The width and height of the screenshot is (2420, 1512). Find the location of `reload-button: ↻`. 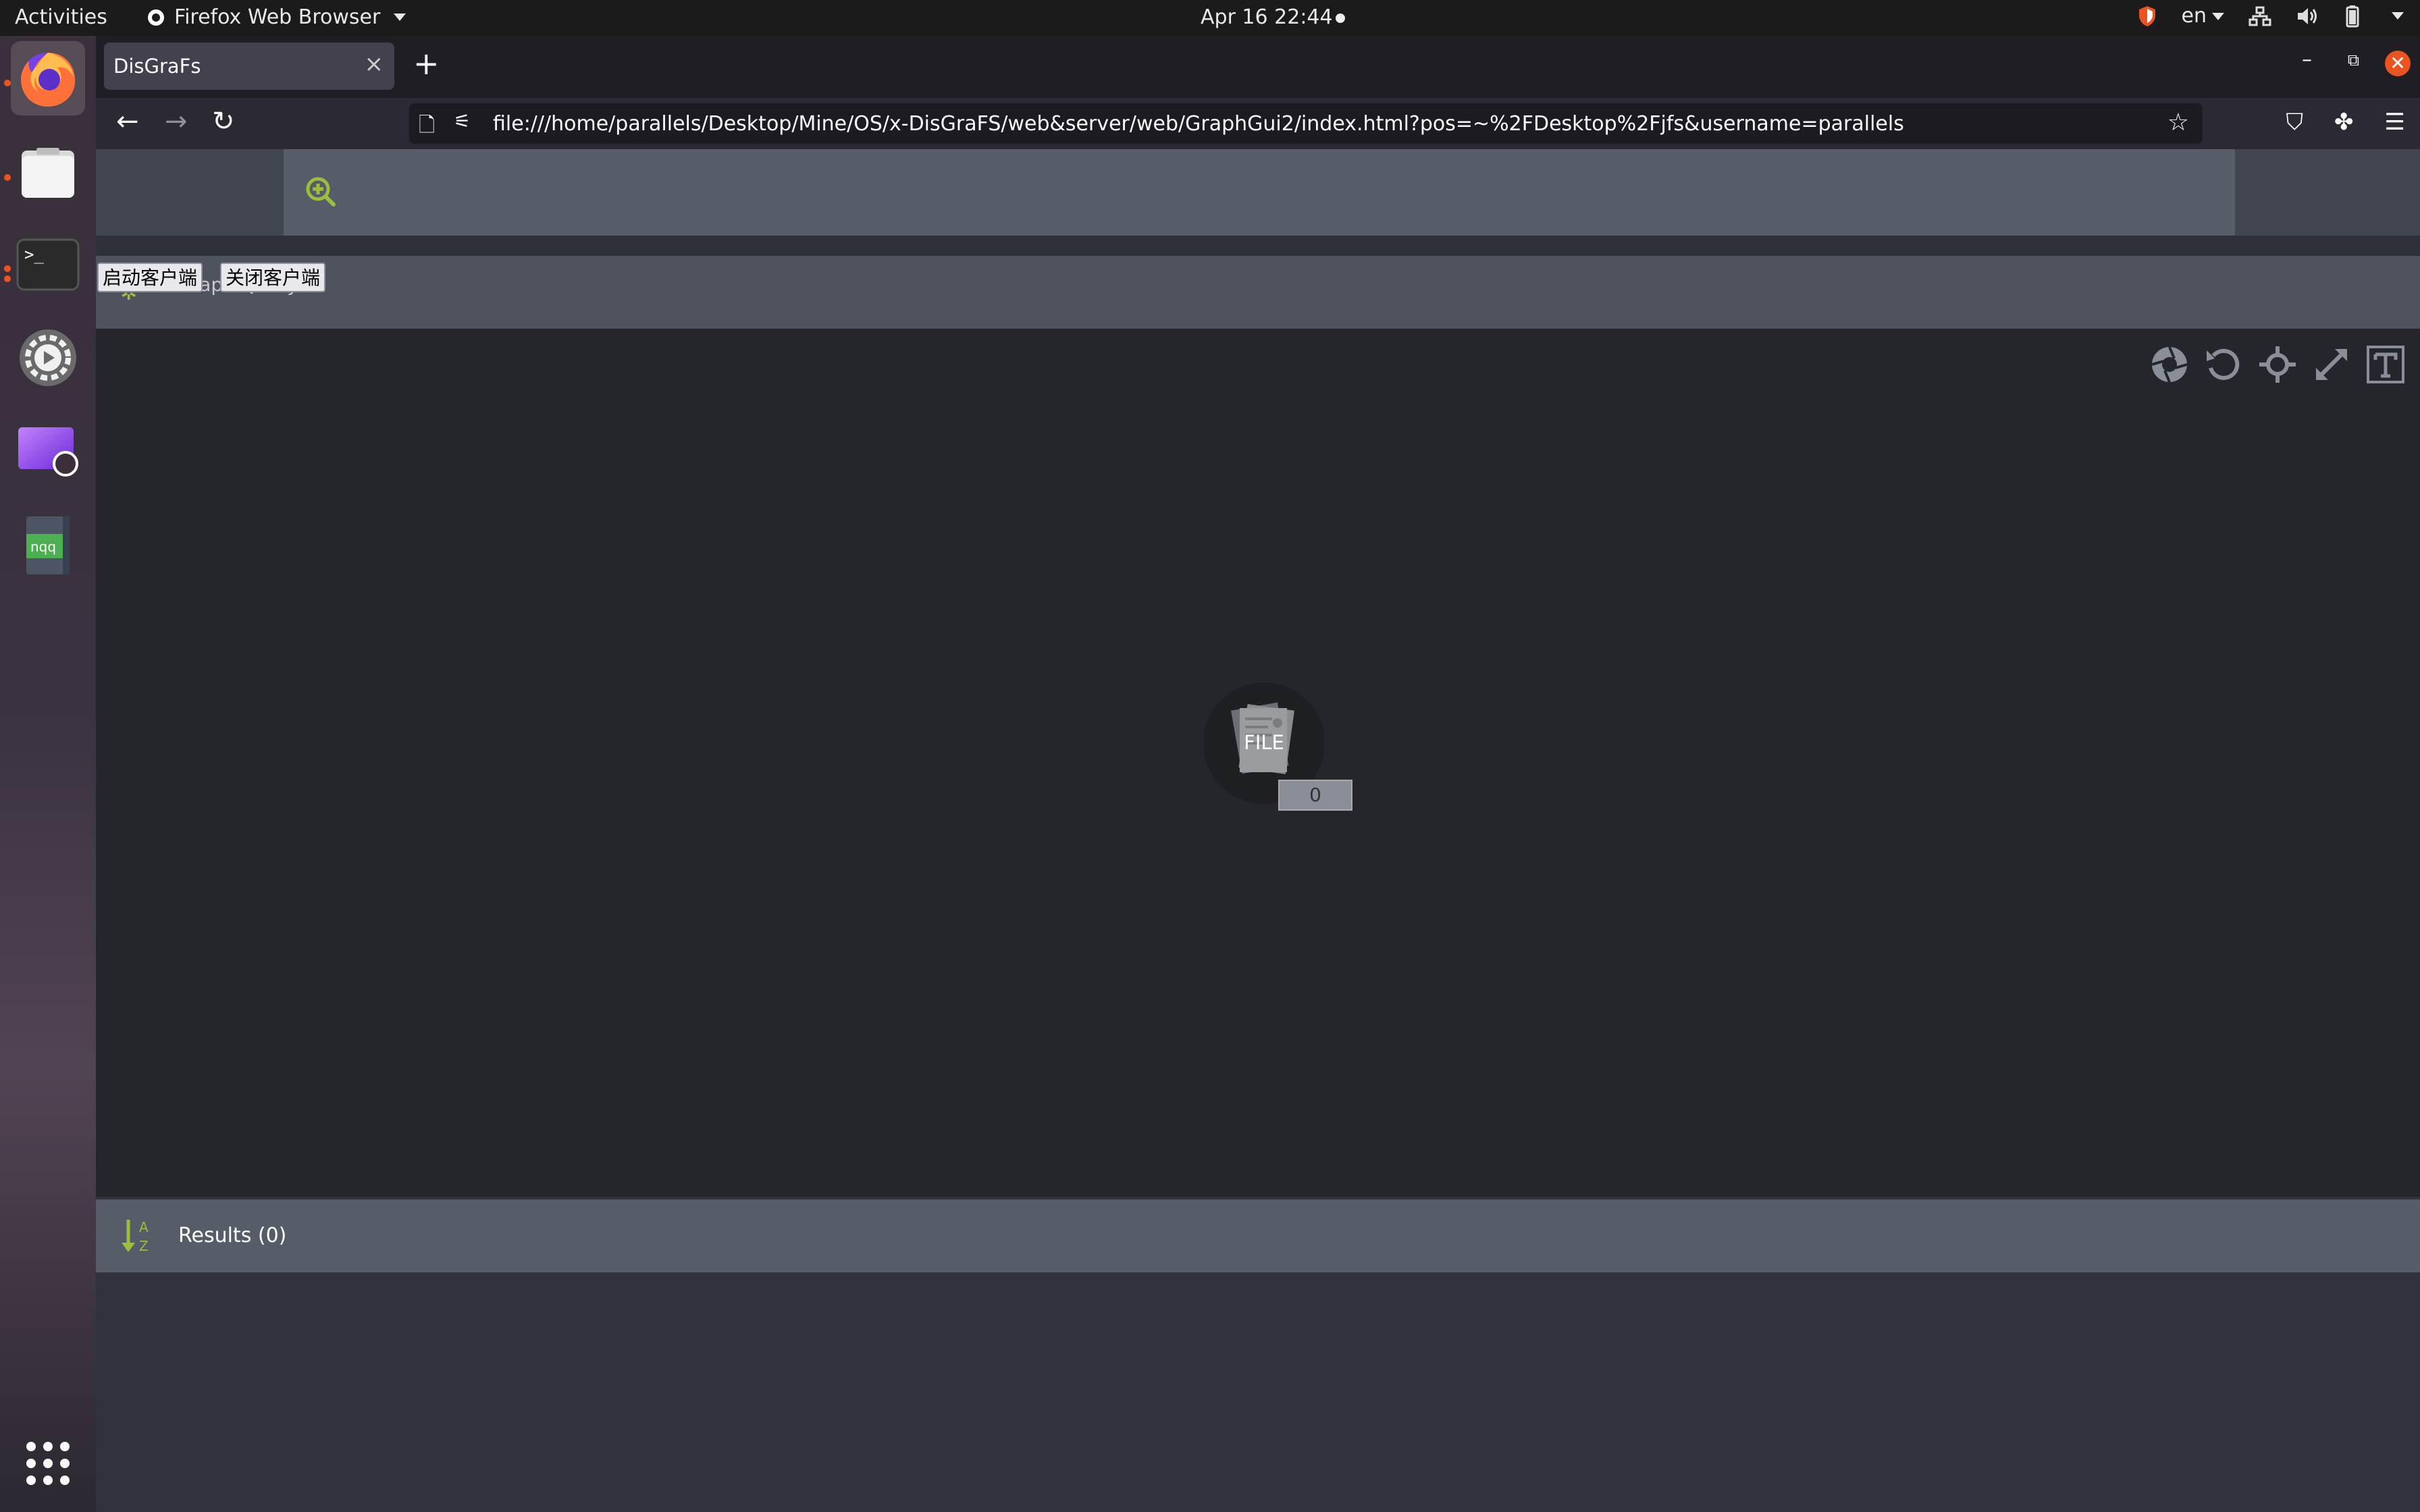

reload-button: ↻ is located at coordinates (223, 122).